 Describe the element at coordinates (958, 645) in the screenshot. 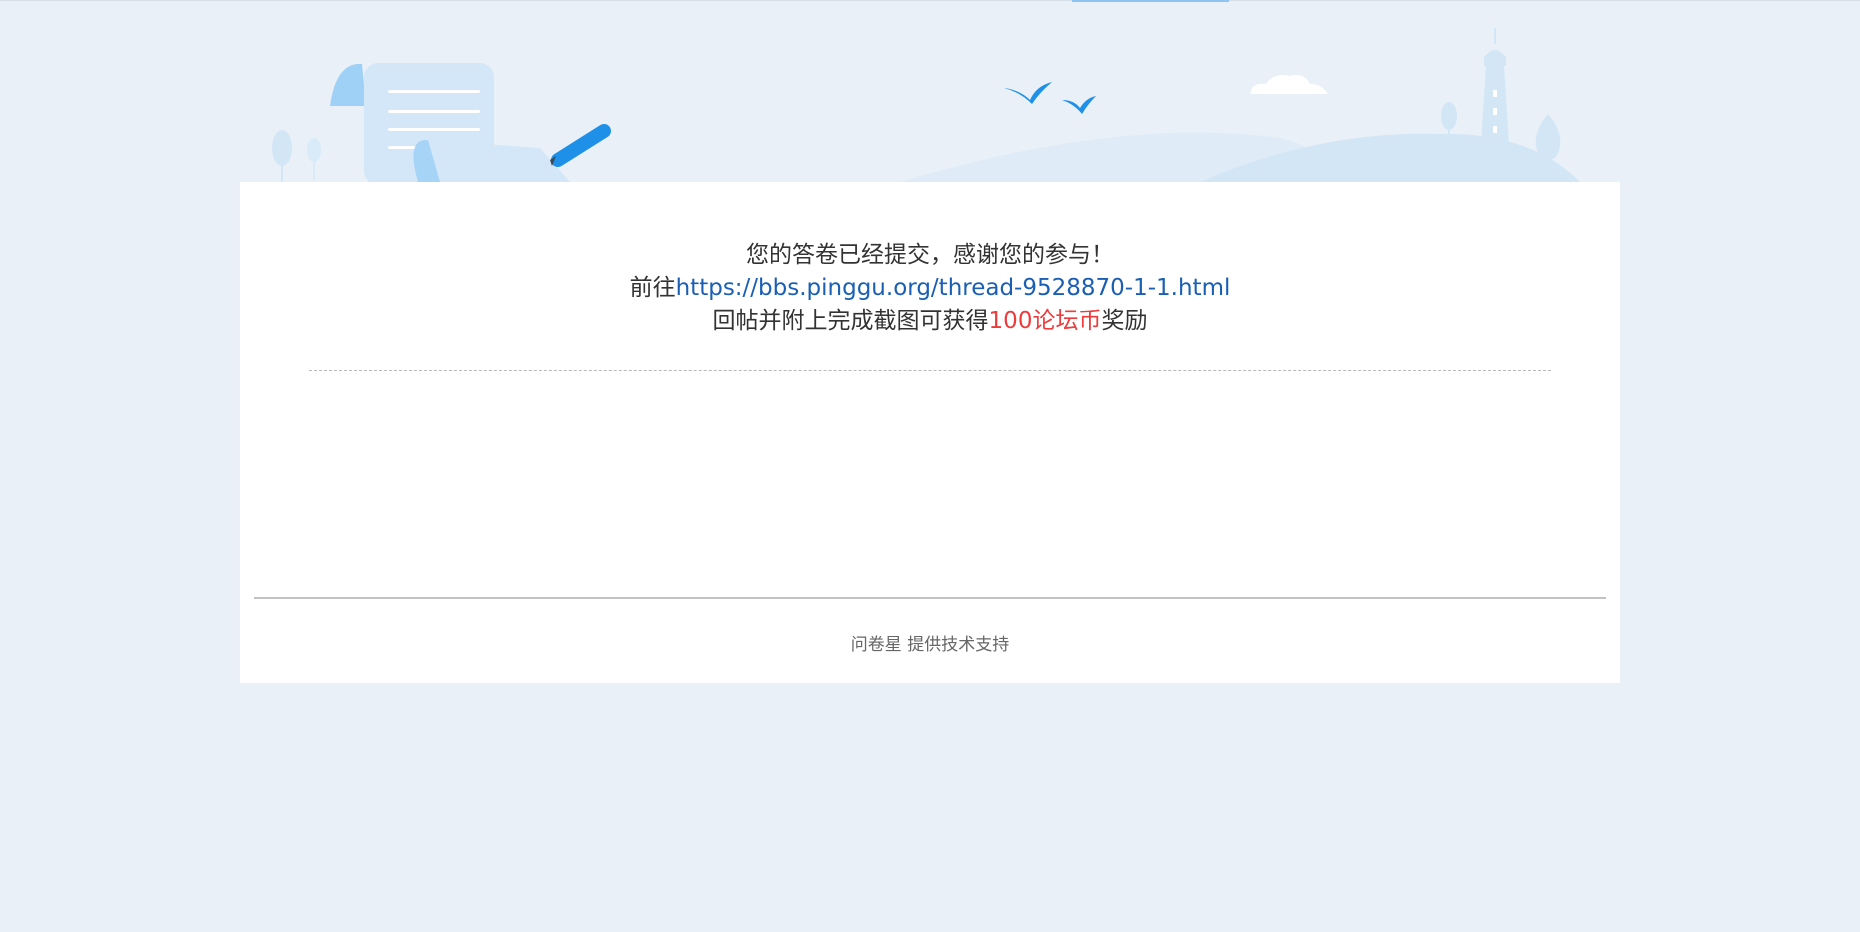

I see `support-text: 提供技术支持` at that location.